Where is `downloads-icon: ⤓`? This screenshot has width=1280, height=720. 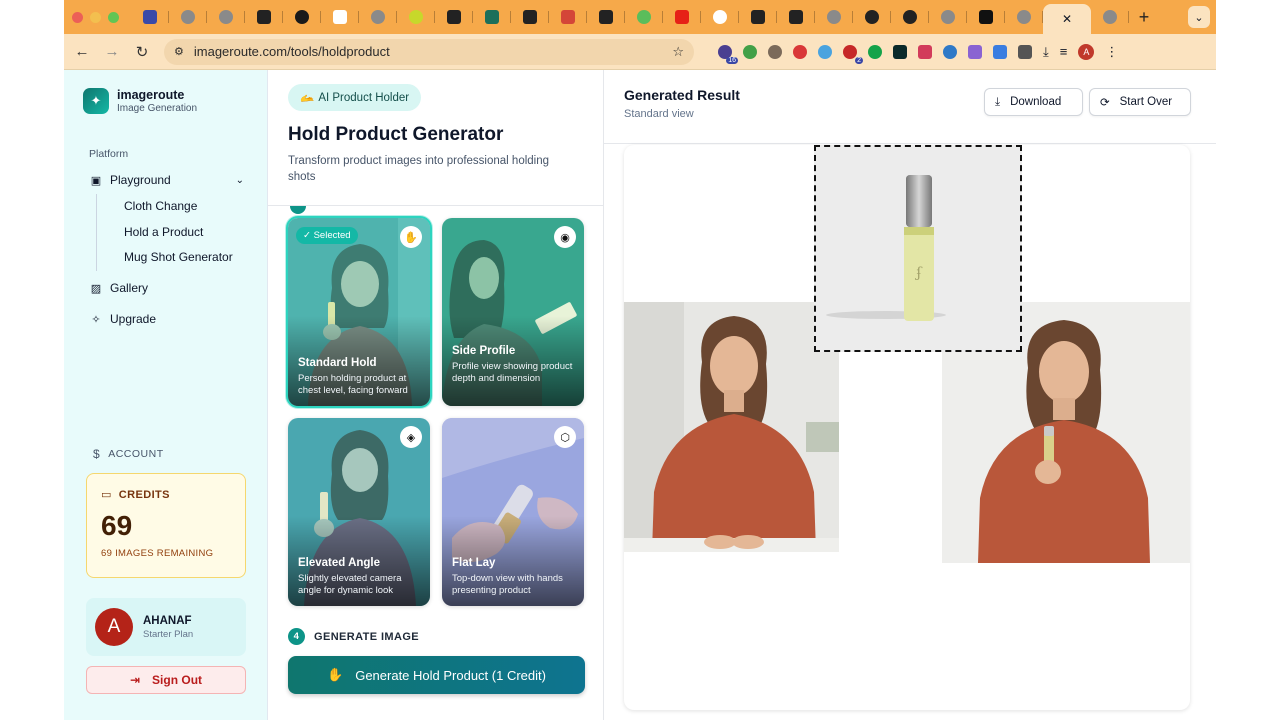 downloads-icon: ⤓ is located at coordinates (1046, 52).